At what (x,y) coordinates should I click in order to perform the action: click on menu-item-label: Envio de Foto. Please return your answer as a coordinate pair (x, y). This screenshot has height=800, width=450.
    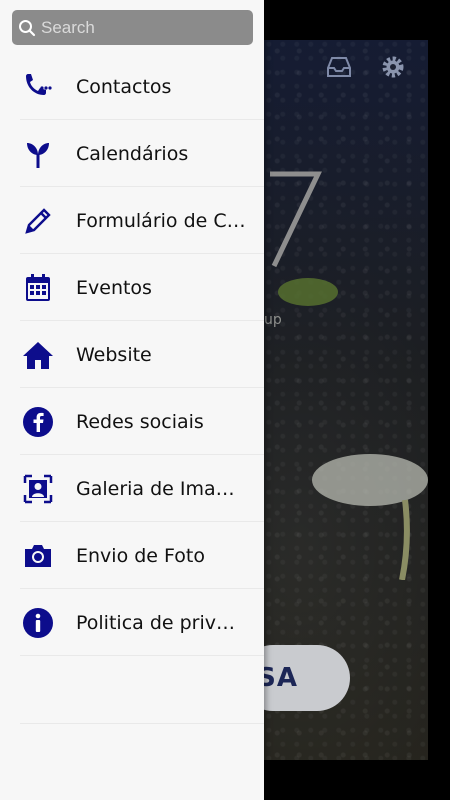
    Looking at the image, I should click on (140, 555).